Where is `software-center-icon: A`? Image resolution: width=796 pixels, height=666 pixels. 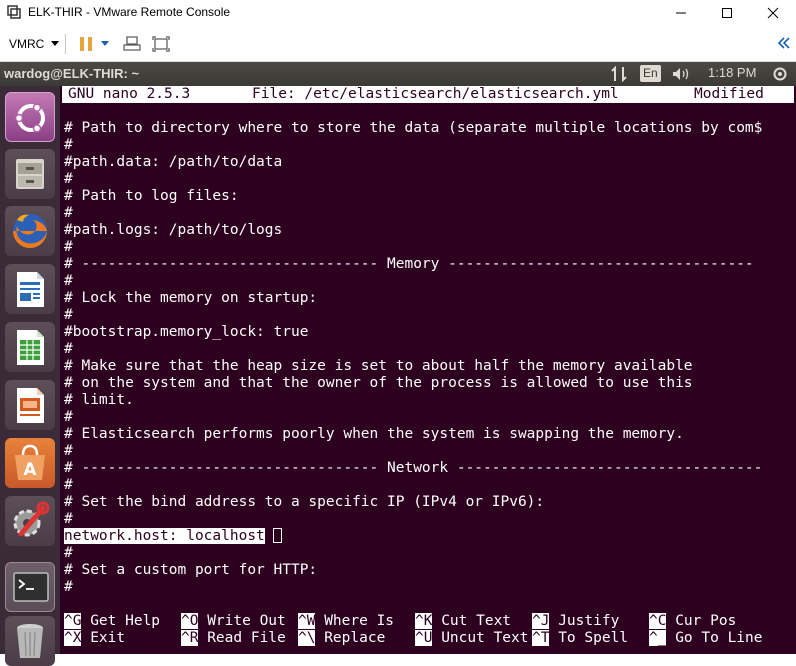
software-center-icon: A is located at coordinates (30, 462).